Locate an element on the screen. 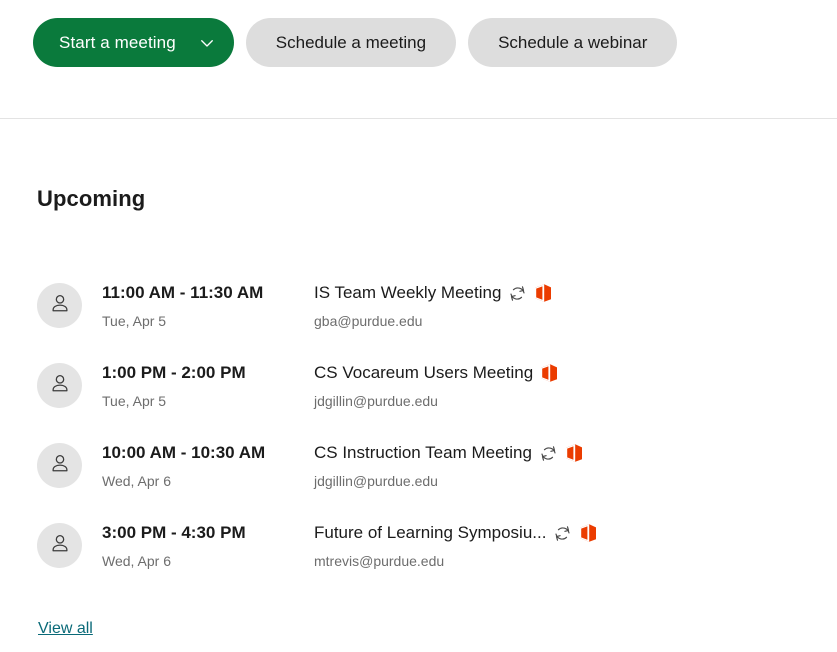 Image resolution: width=837 pixels, height=652 pixels. meeting-title: CS Vocareum Users Meeting is located at coordinates (423, 373).